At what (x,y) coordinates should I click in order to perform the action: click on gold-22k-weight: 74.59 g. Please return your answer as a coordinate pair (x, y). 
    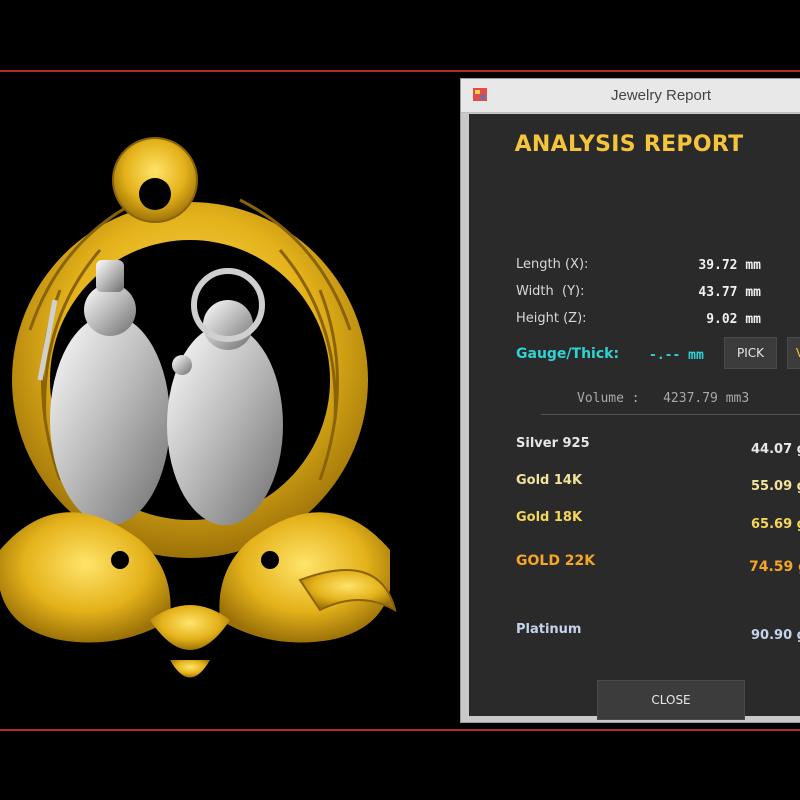
    Looking at the image, I should click on (774, 567).